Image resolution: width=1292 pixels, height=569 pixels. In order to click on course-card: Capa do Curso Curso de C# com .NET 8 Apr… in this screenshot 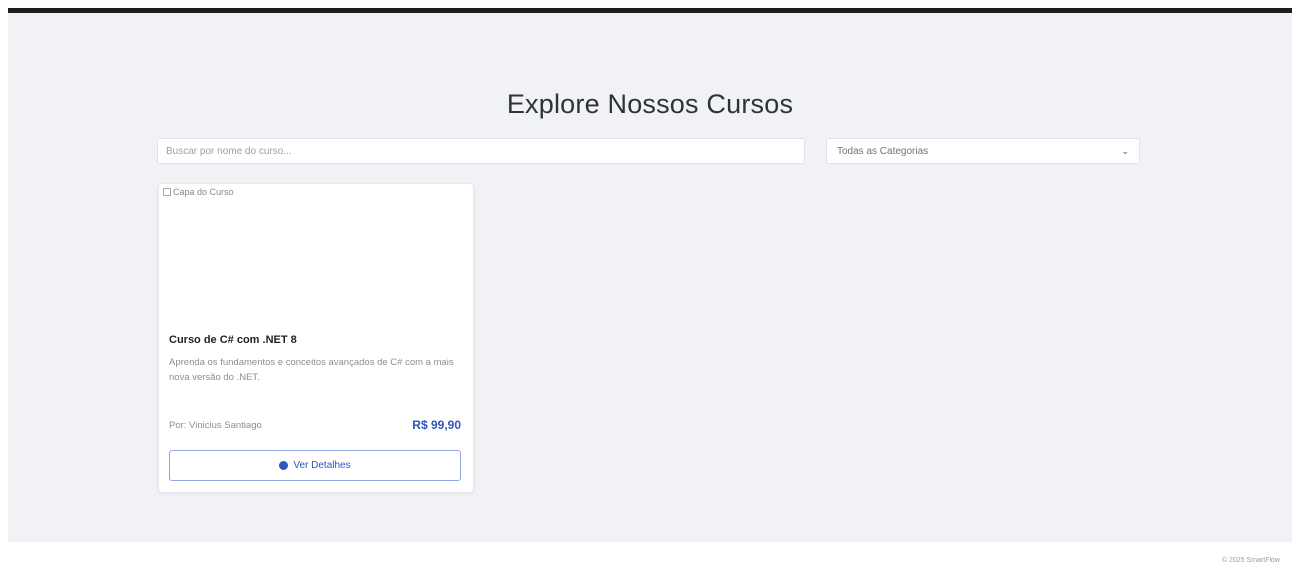, I will do `click(316, 338)`.